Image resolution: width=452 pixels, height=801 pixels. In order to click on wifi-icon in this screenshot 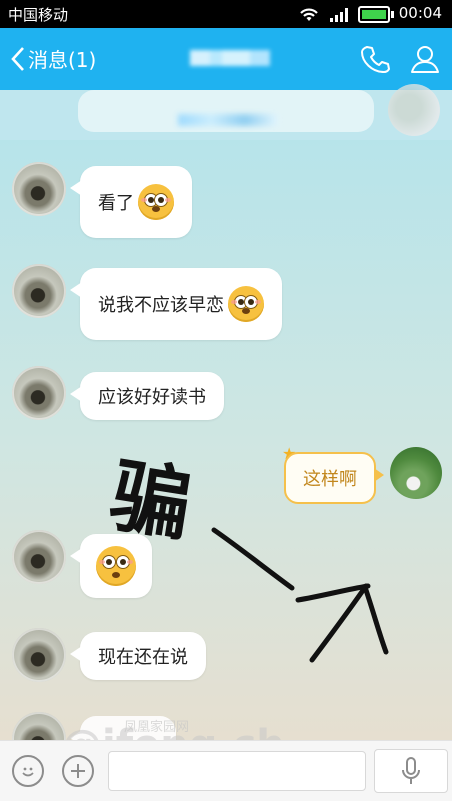, I will do `click(309, 14)`.